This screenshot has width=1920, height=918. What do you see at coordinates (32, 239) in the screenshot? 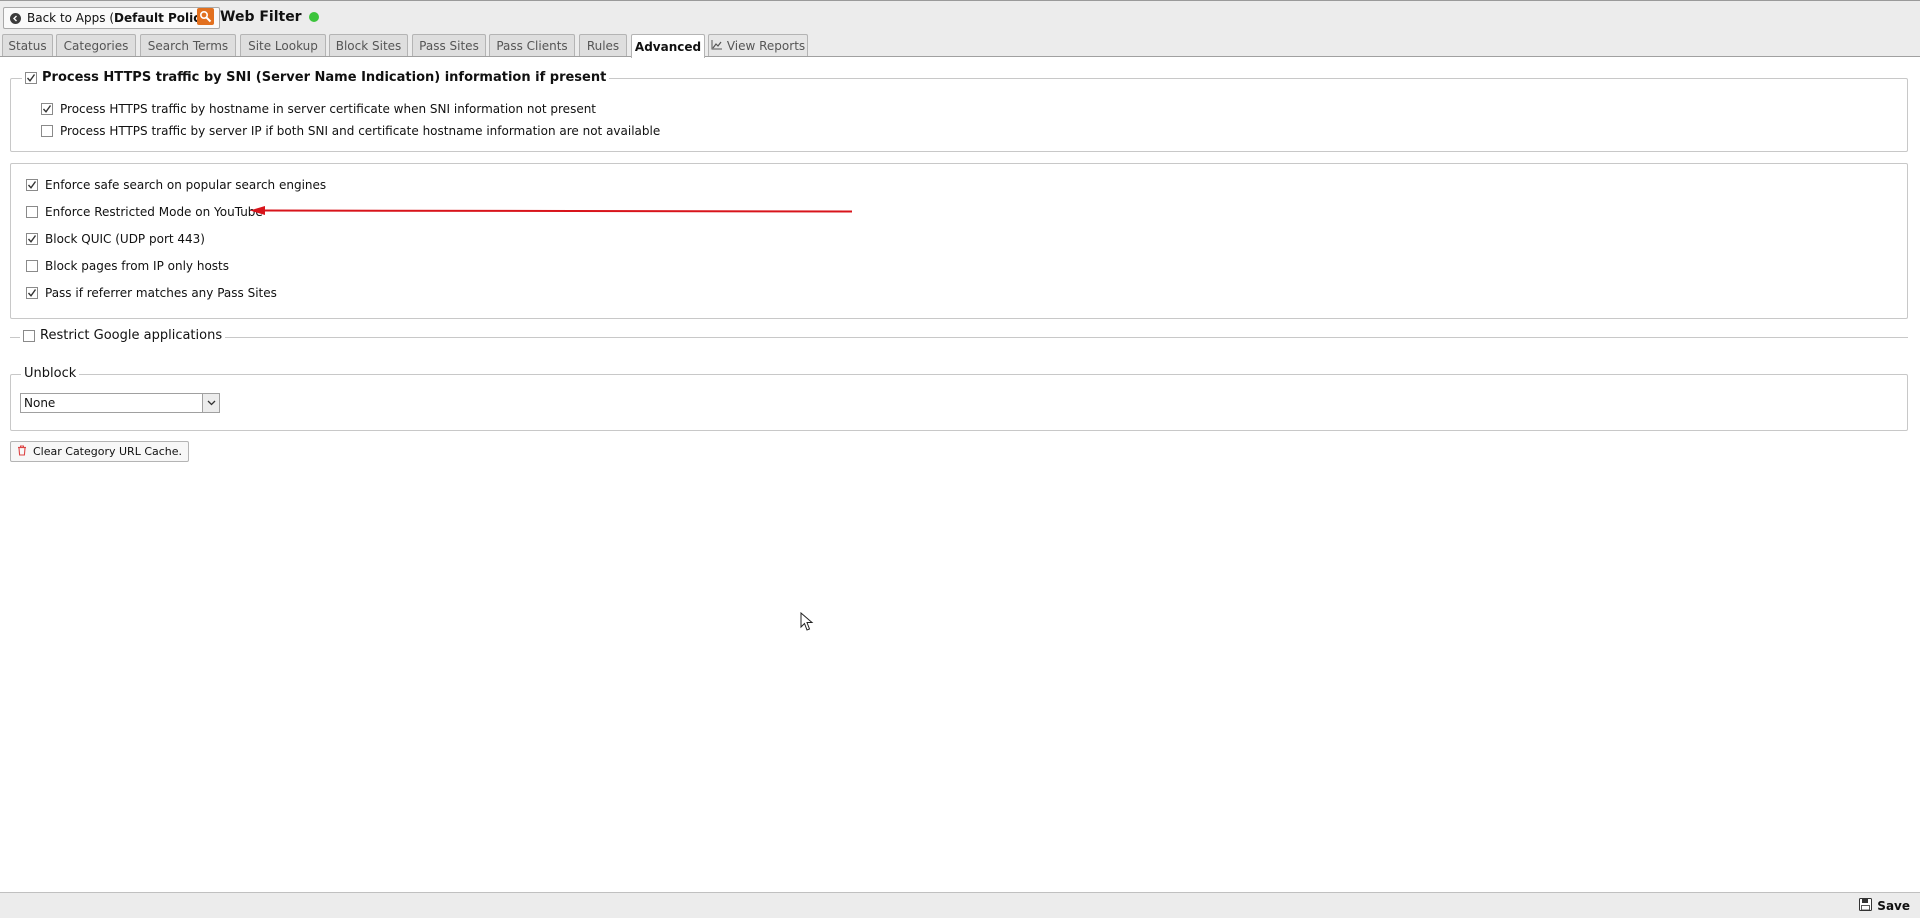
I see `option-block-quic-checkbox` at bounding box center [32, 239].